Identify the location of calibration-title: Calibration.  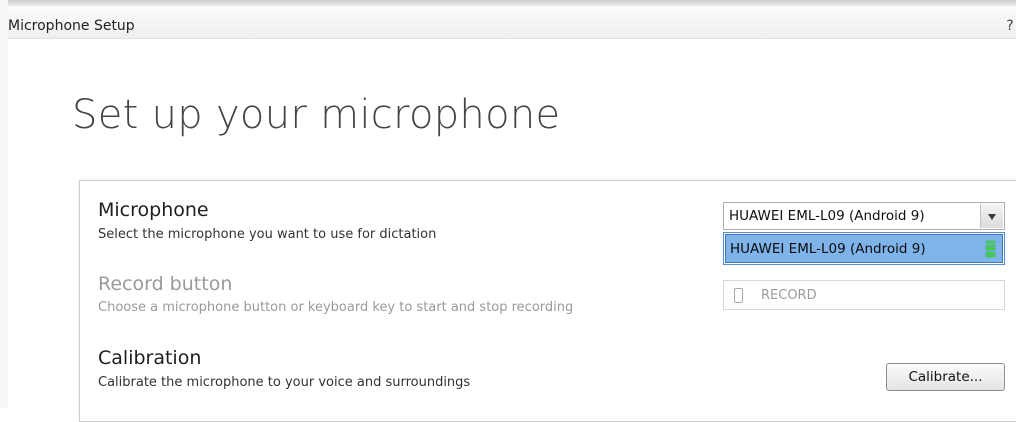
(150, 358).